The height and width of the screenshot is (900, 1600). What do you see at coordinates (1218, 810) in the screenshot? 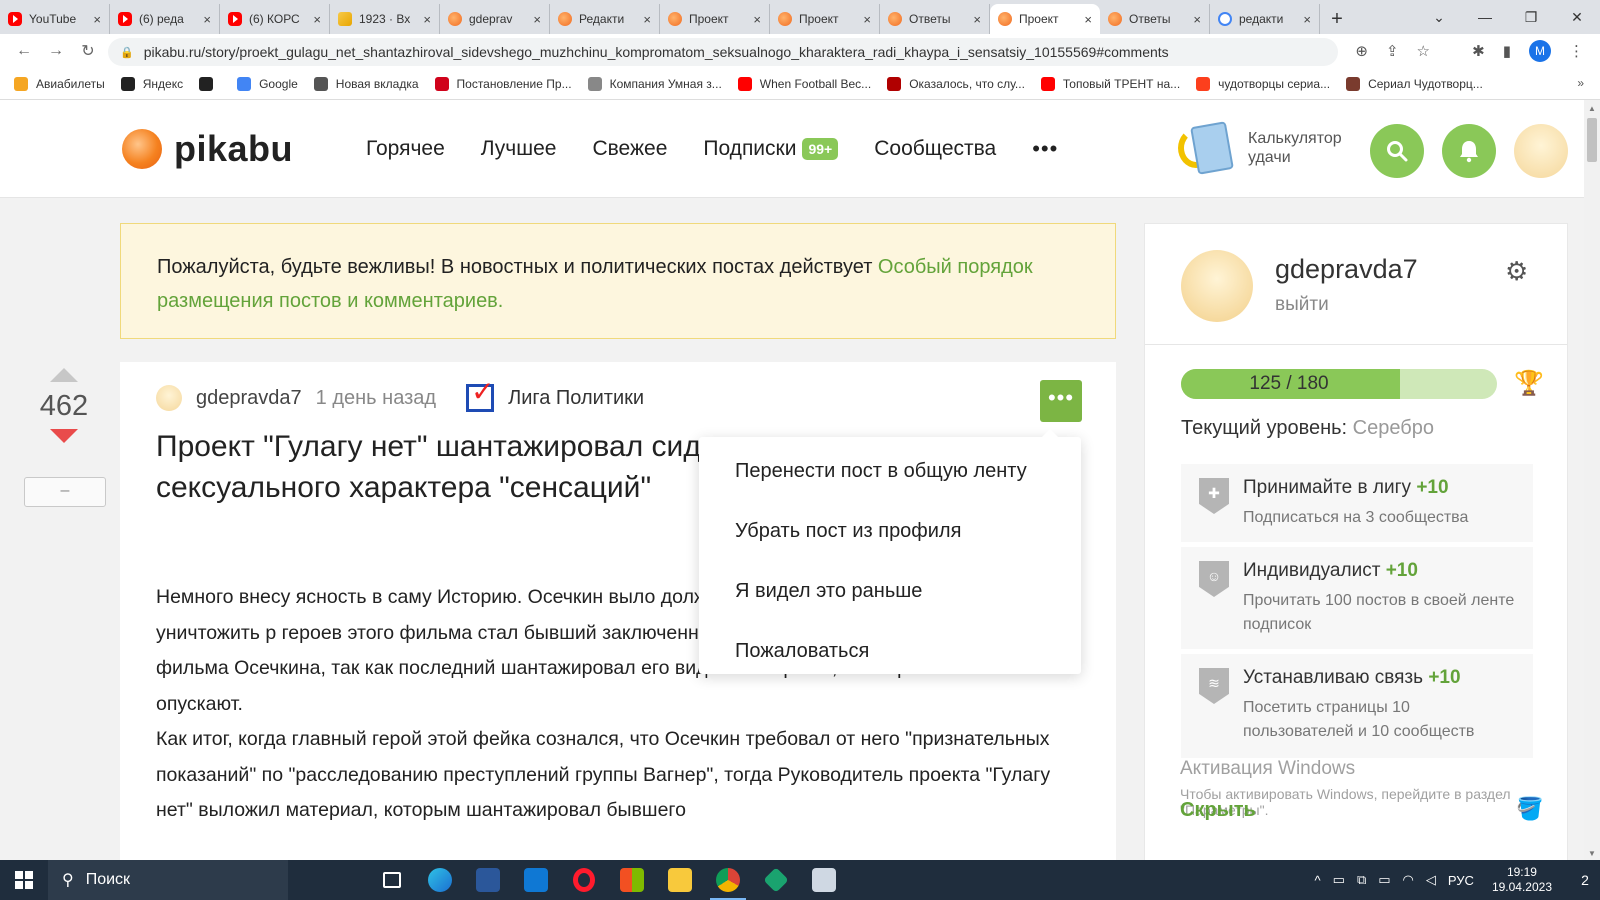
I see `hide-sidebar-button: Скрыть` at bounding box center [1218, 810].